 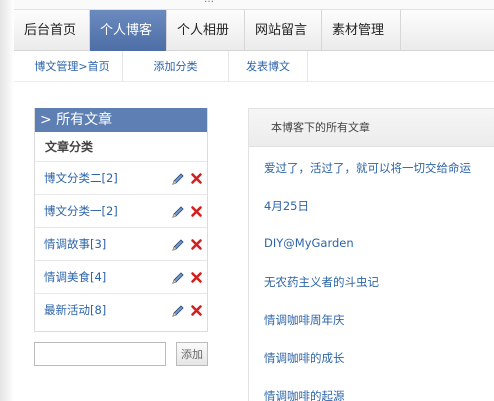 What do you see at coordinates (309, 243) in the screenshot?
I see `post-link: DIY@MyGarden` at bounding box center [309, 243].